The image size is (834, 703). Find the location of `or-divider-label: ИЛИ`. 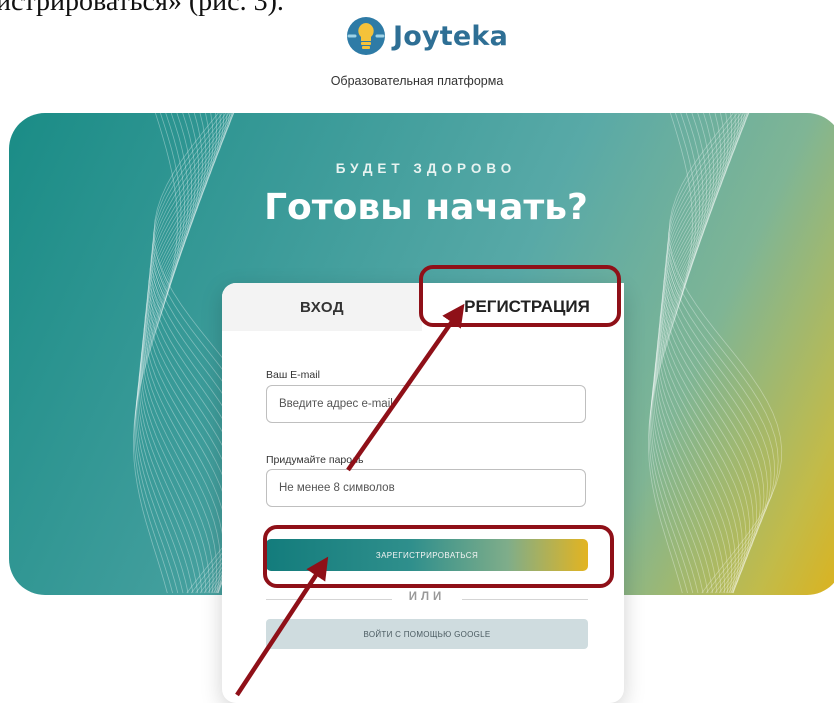

or-divider-label: ИЛИ is located at coordinates (427, 597).